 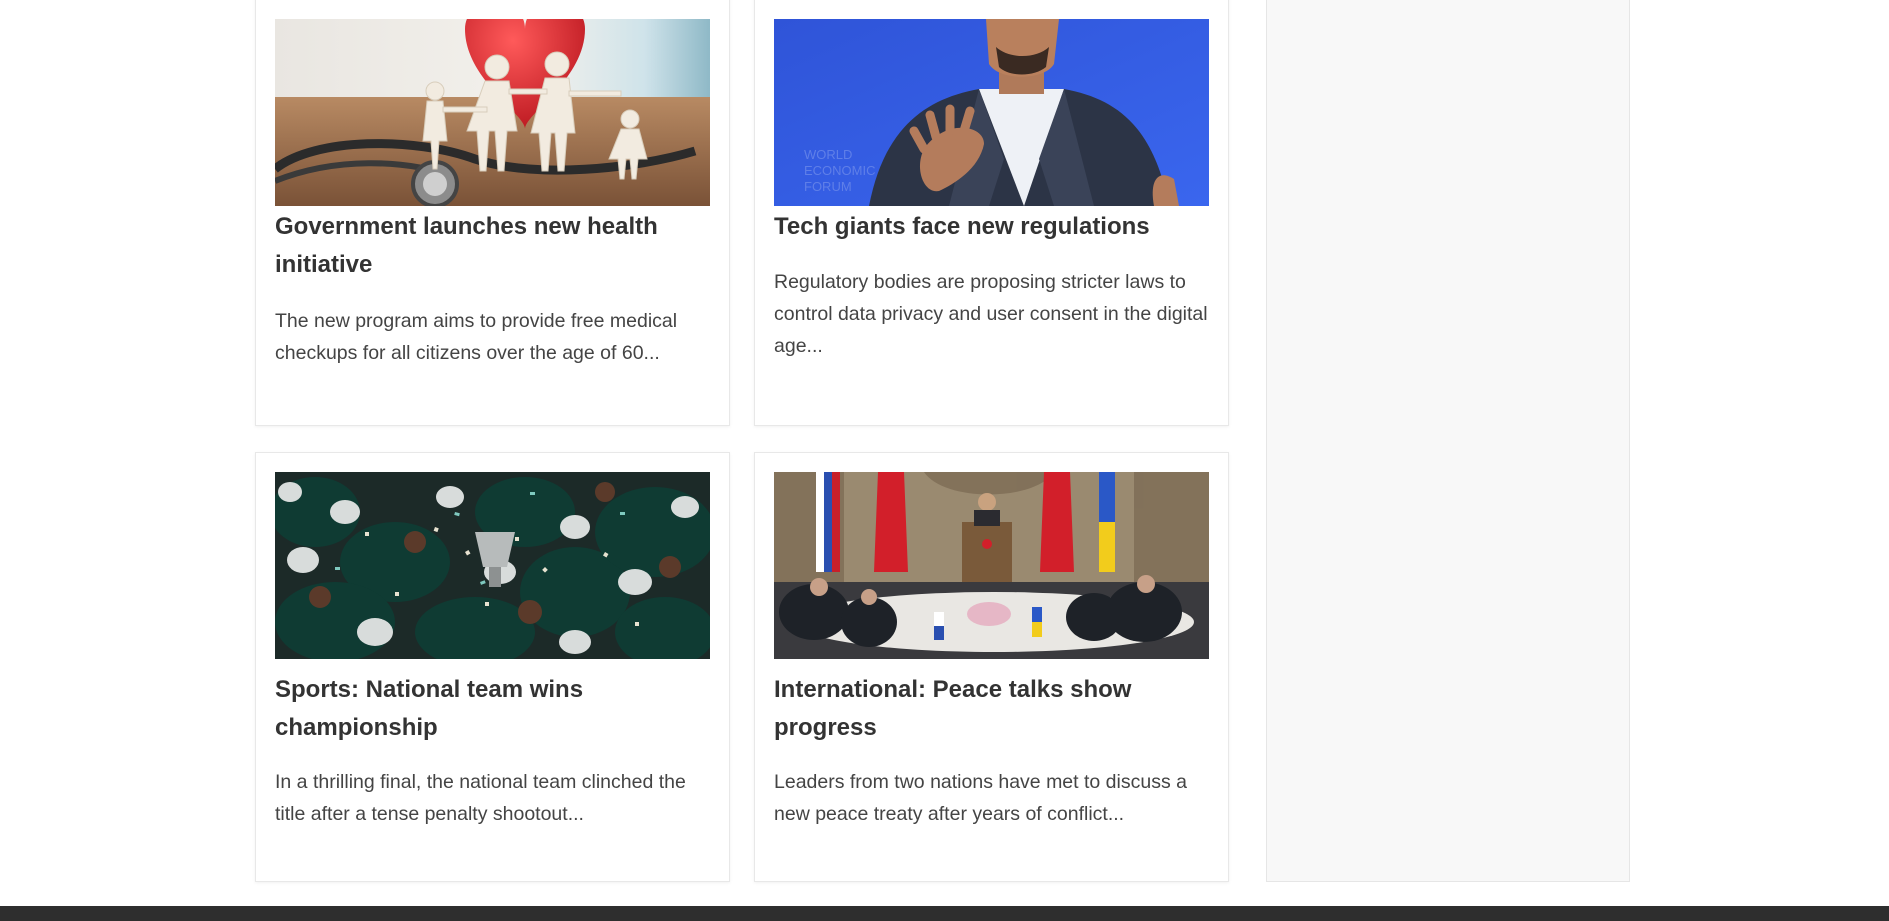 What do you see at coordinates (989, 709) in the screenshot?
I see `article-title: International: Peace talks show progress` at bounding box center [989, 709].